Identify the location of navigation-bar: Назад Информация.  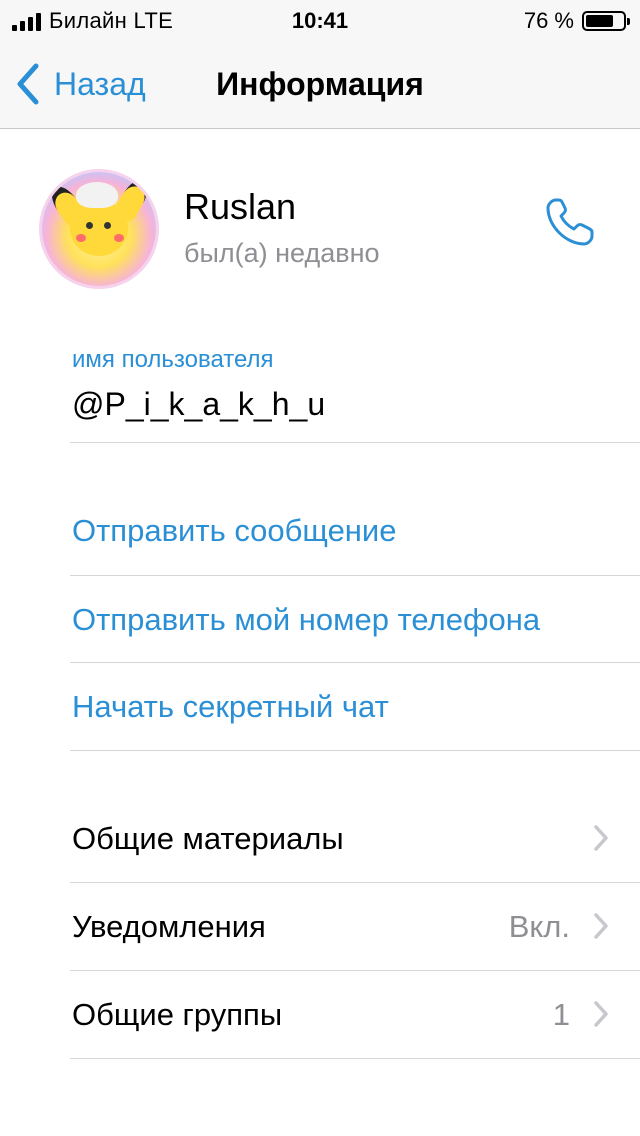
(320, 85).